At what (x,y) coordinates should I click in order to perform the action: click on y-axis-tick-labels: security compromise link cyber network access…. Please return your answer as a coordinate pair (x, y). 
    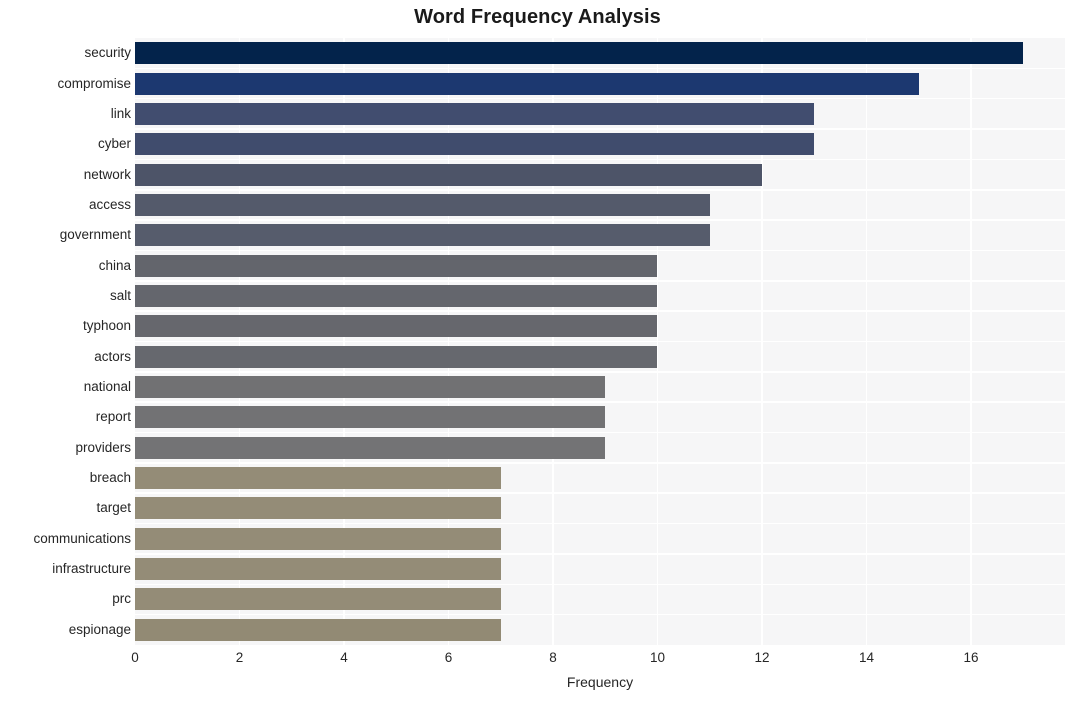
    Looking at the image, I should click on (65, 341).